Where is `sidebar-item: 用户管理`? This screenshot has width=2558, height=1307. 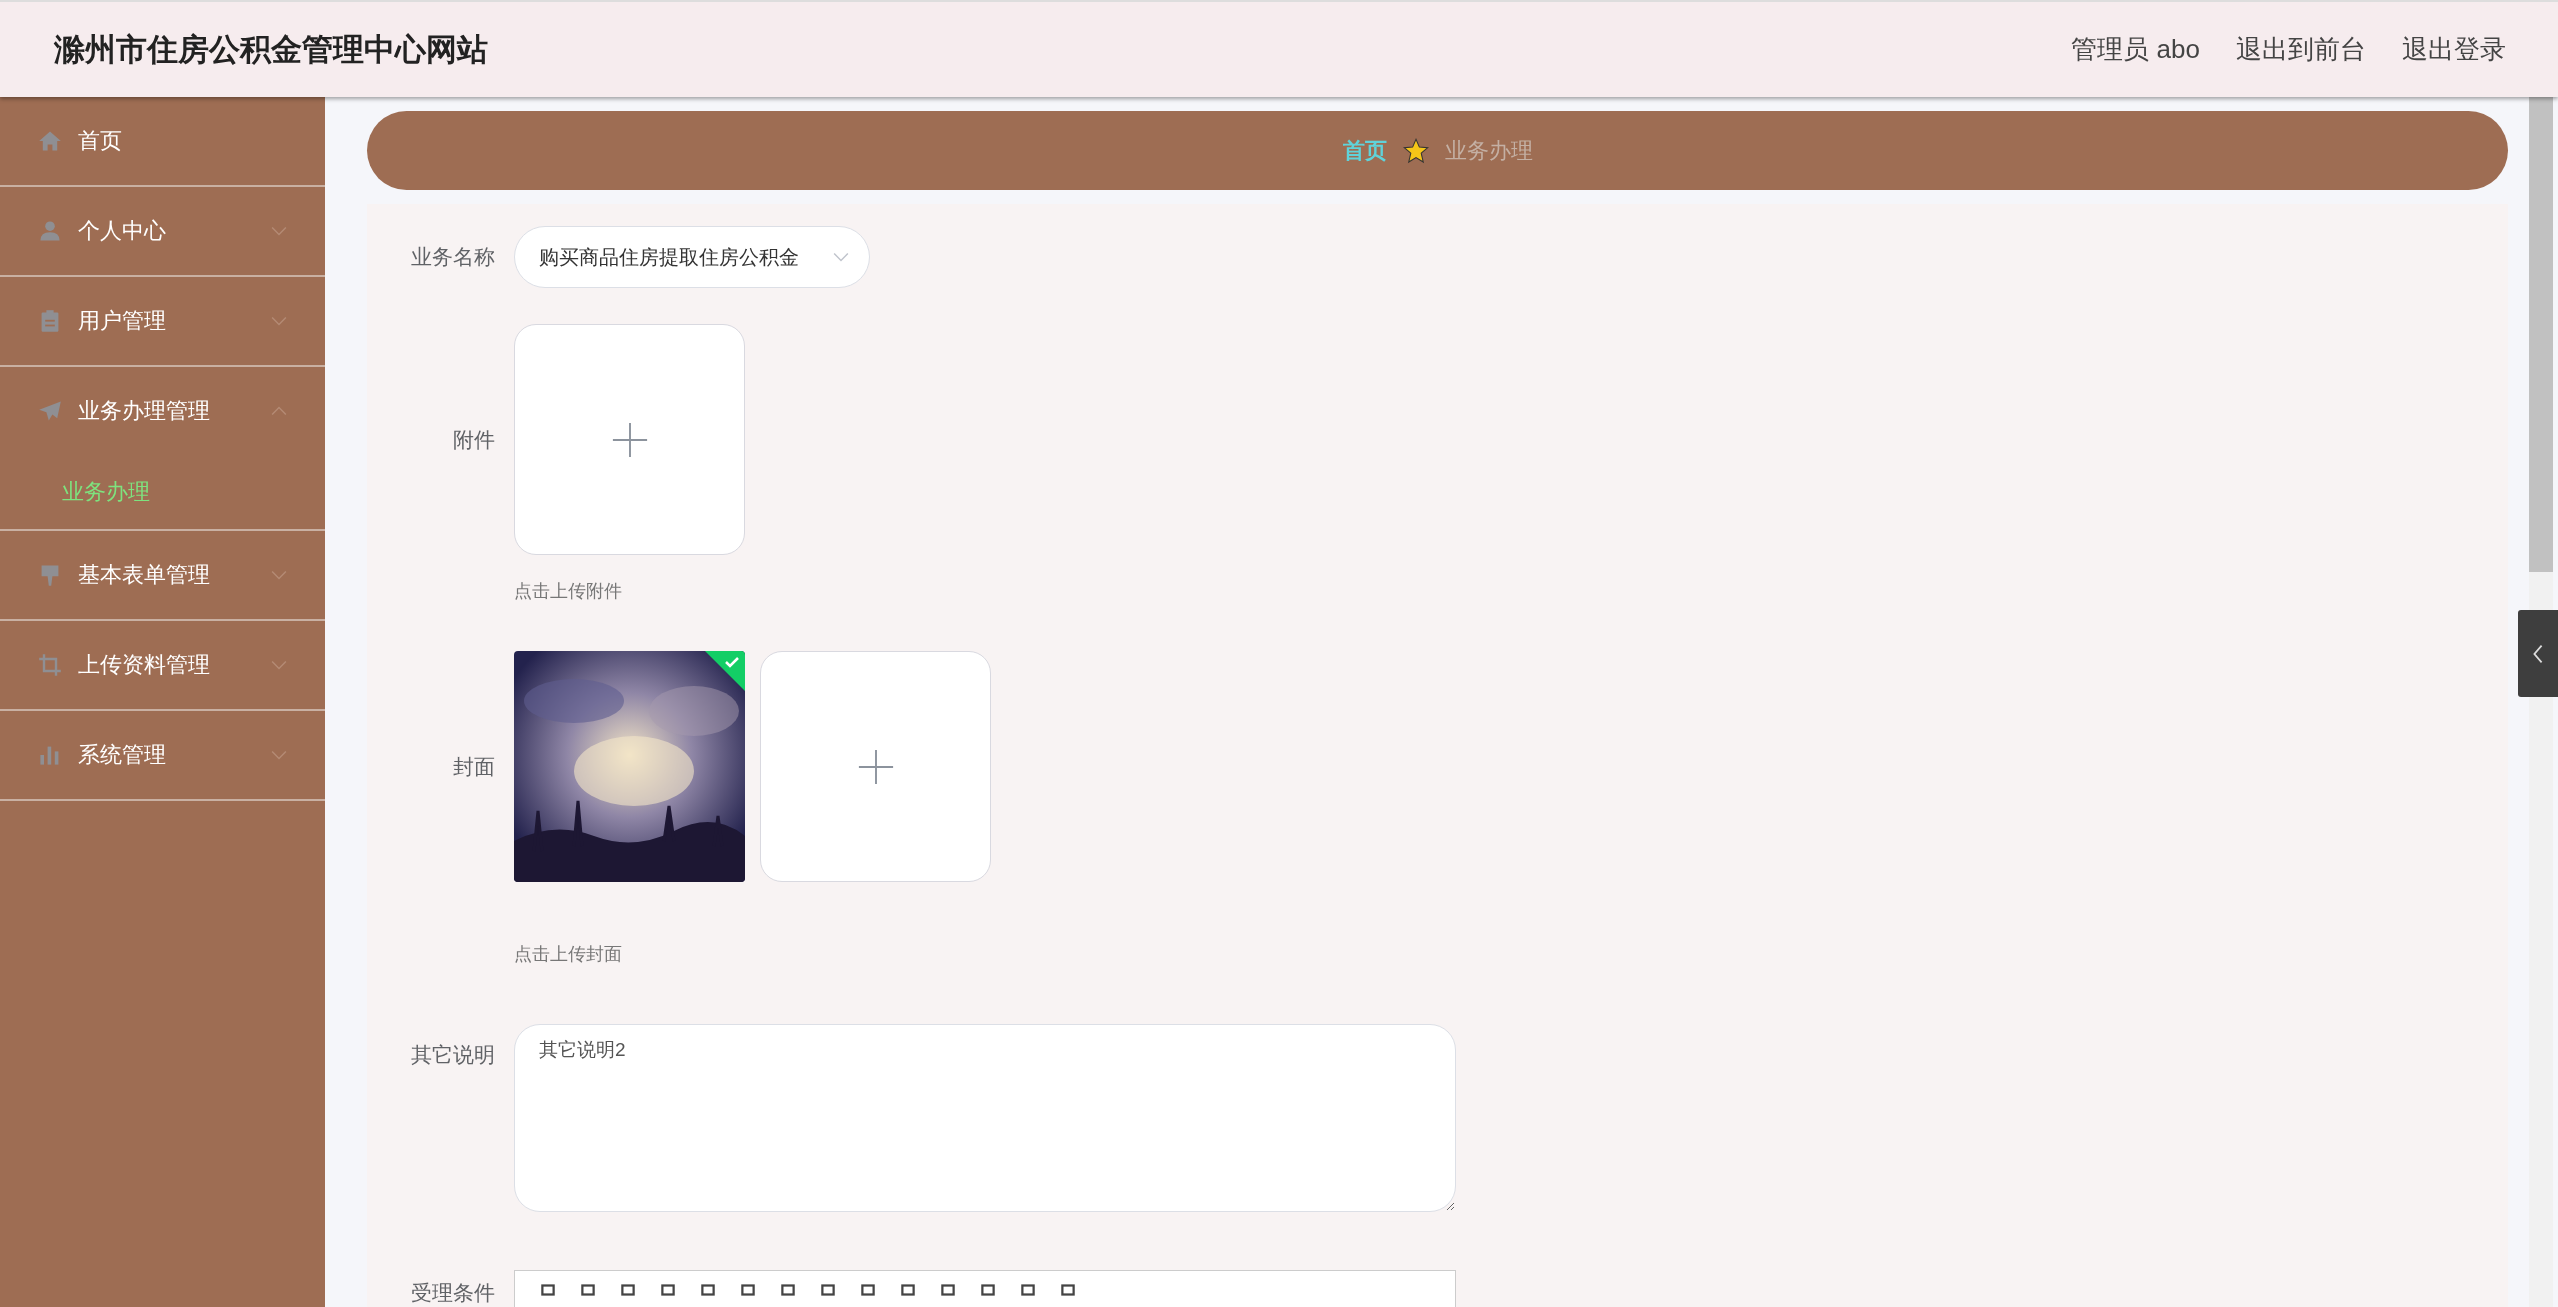
sidebar-item: 用户管理 is located at coordinates (162, 321).